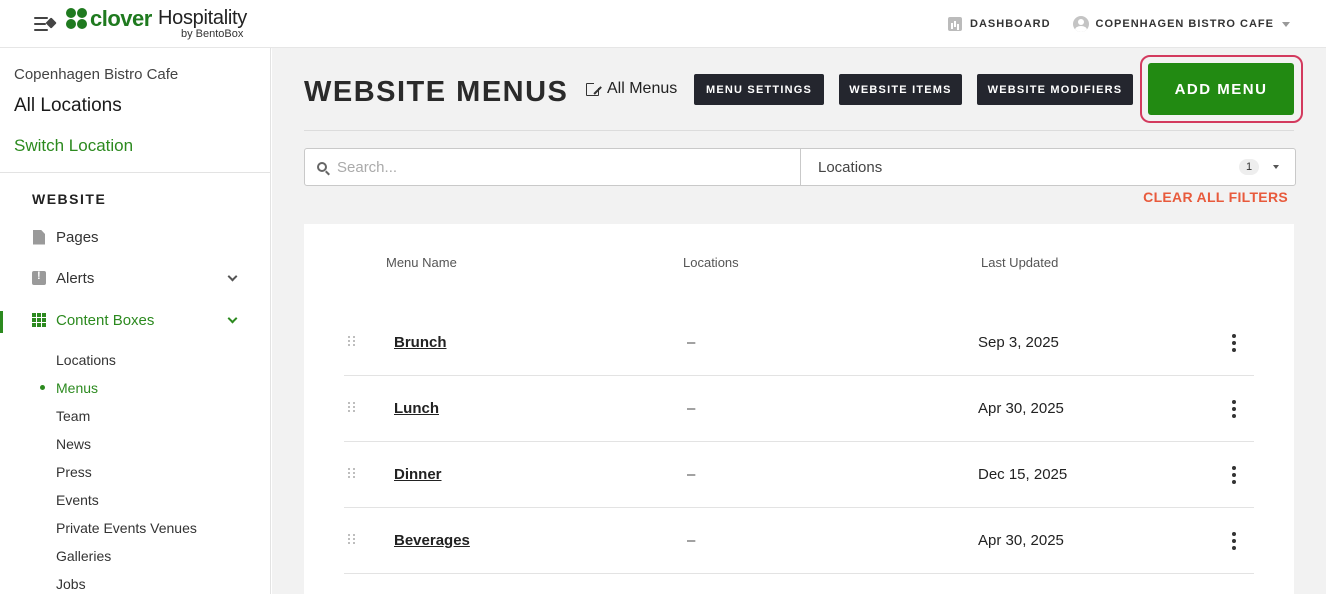 This screenshot has width=1326, height=594. Describe the element at coordinates (83, 556) in the screenshot. I see `sidebar-sub-galleries: Galleries` at that location.